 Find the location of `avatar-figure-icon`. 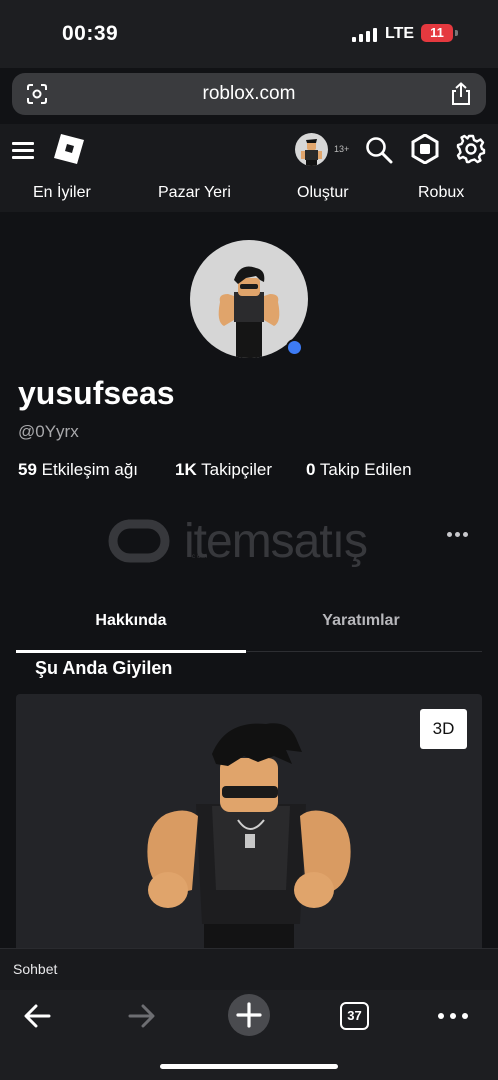

avatar-figure-icon is located at coordinates (311, 152).